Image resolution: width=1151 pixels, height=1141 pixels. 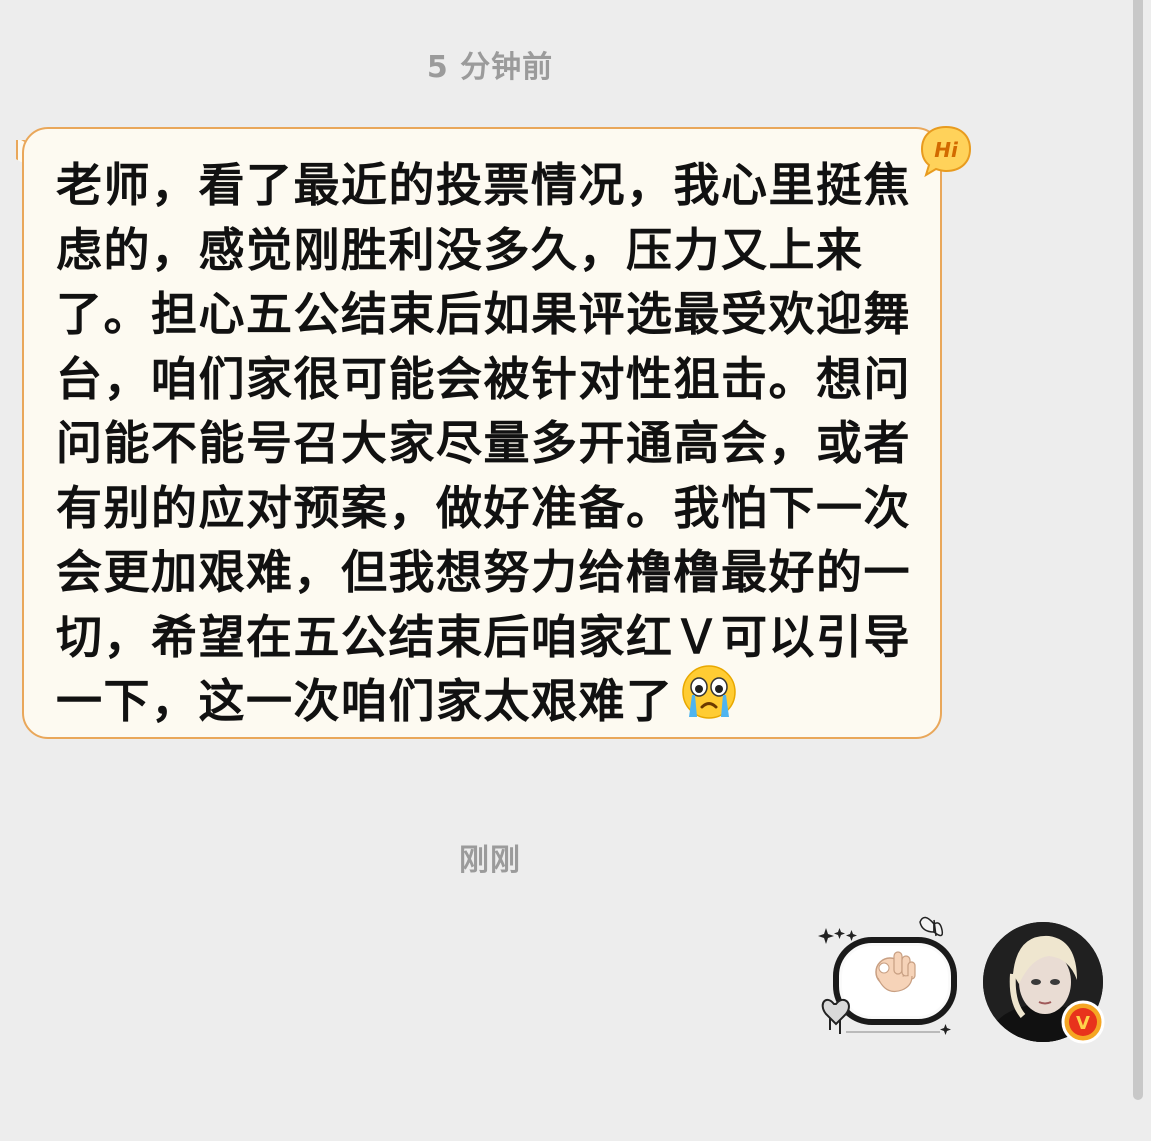 I want to click on verified-badge-label: V, so click(x=1083, y=1023).